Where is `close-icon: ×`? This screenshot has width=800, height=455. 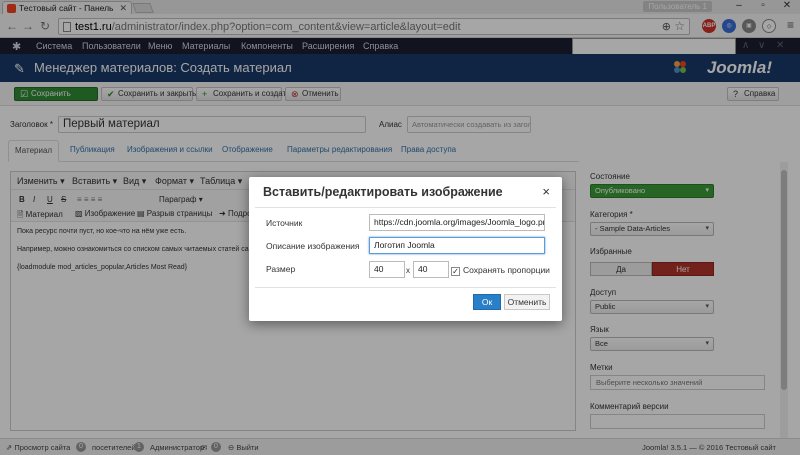 close-icon: × is located at coordinates (546, 191).